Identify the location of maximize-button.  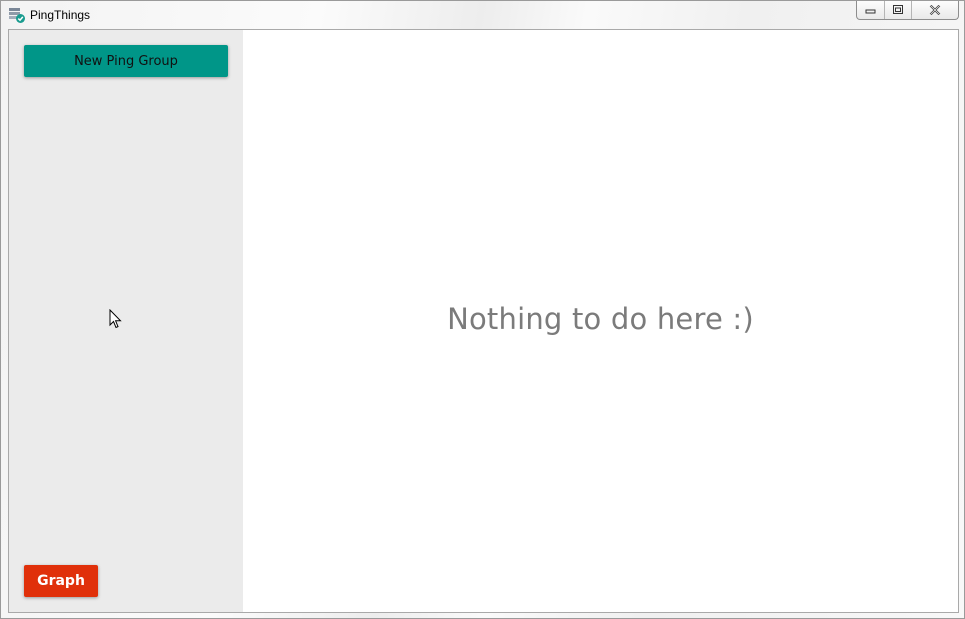
(898, 10).